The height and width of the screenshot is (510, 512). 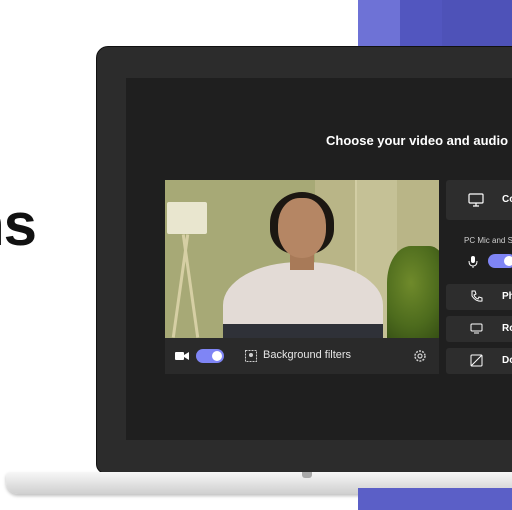 I want to click on audio-options-panel: Co PC Mic and S Ph Ro, so click(x=479, y=309).